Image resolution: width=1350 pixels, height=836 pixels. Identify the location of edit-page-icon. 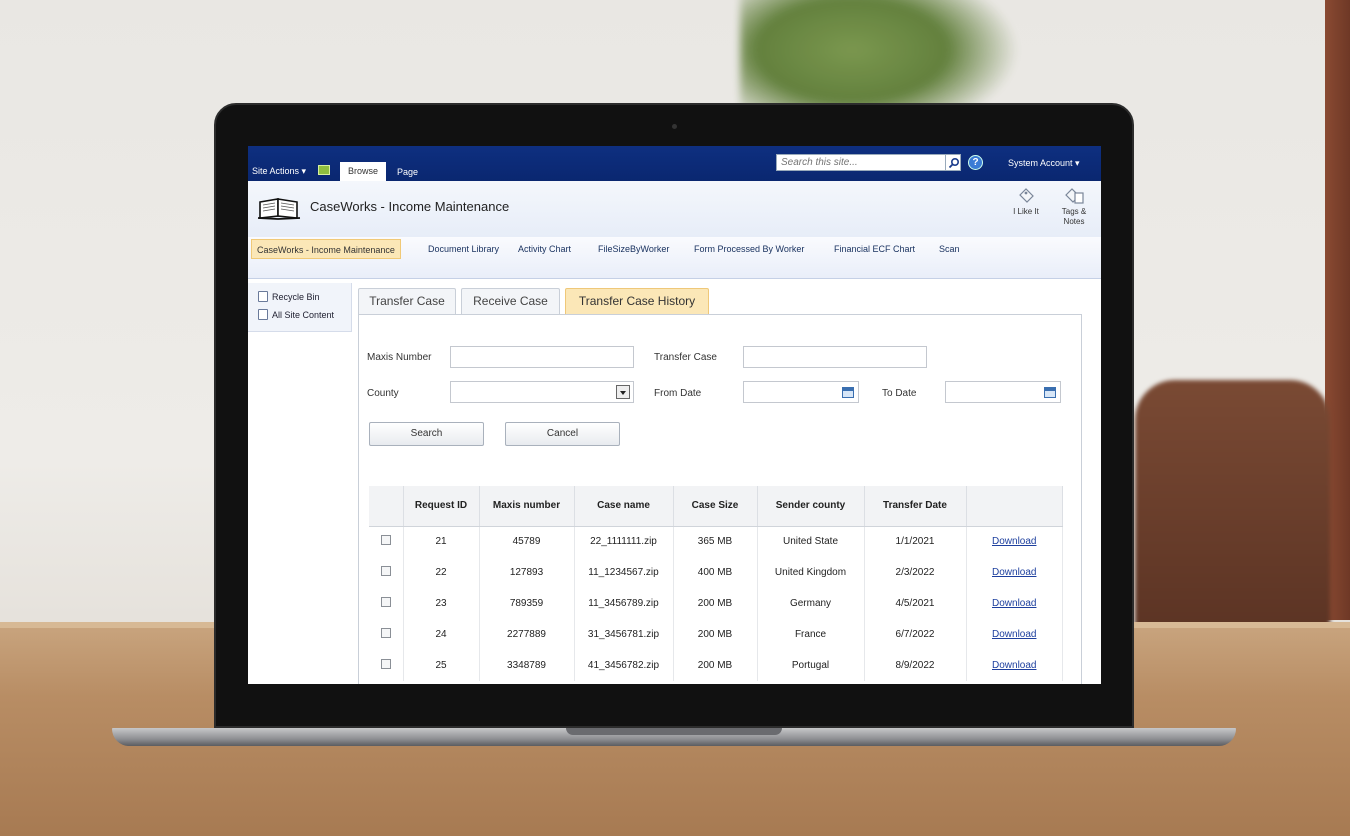
(324, 170).